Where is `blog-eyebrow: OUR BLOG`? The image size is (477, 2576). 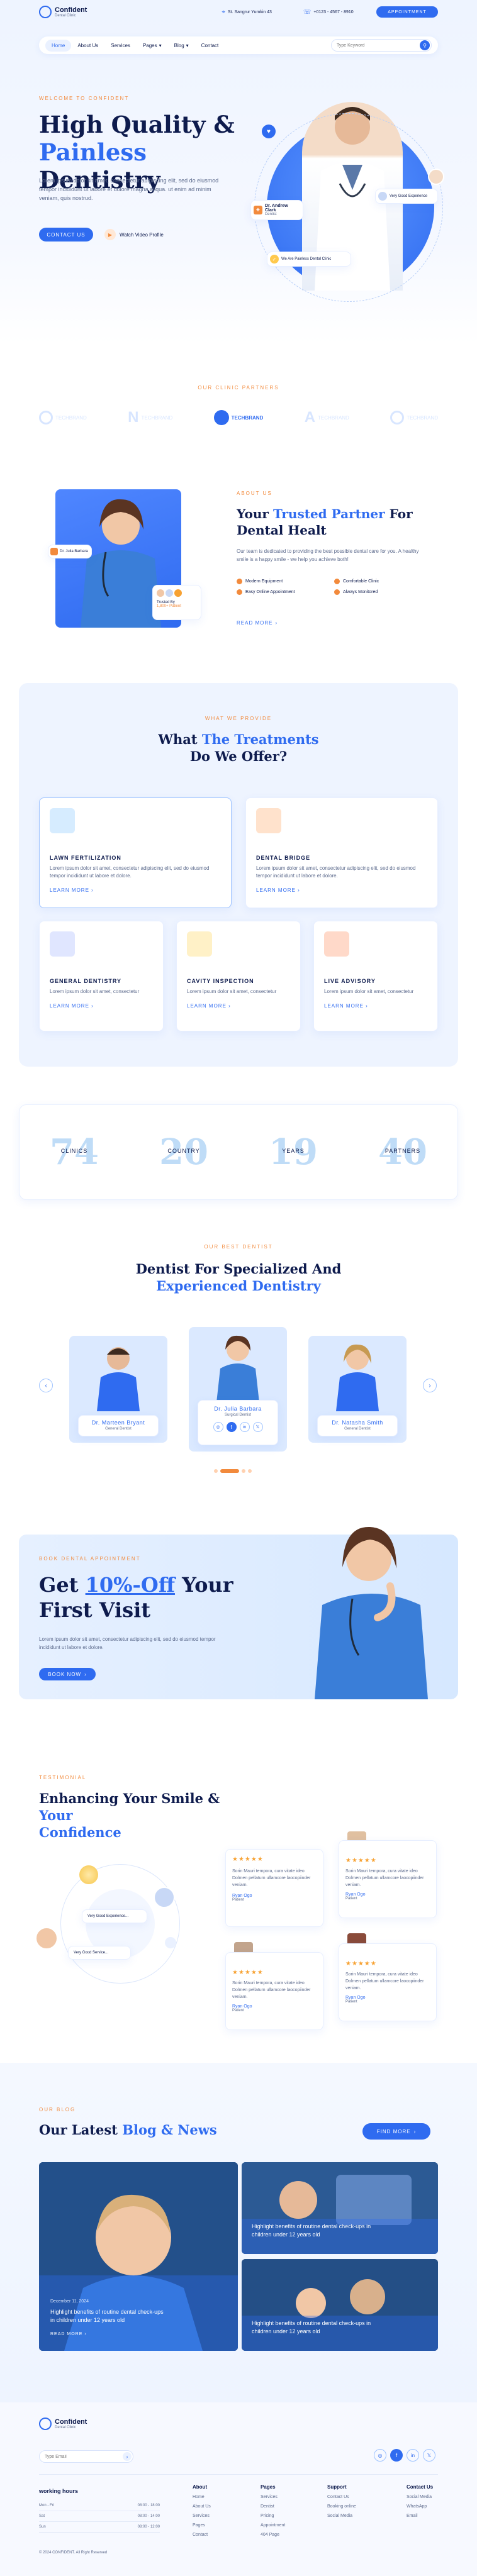
blog-eyebrow: OUR BLOG is located at coordinates (58, 2109).